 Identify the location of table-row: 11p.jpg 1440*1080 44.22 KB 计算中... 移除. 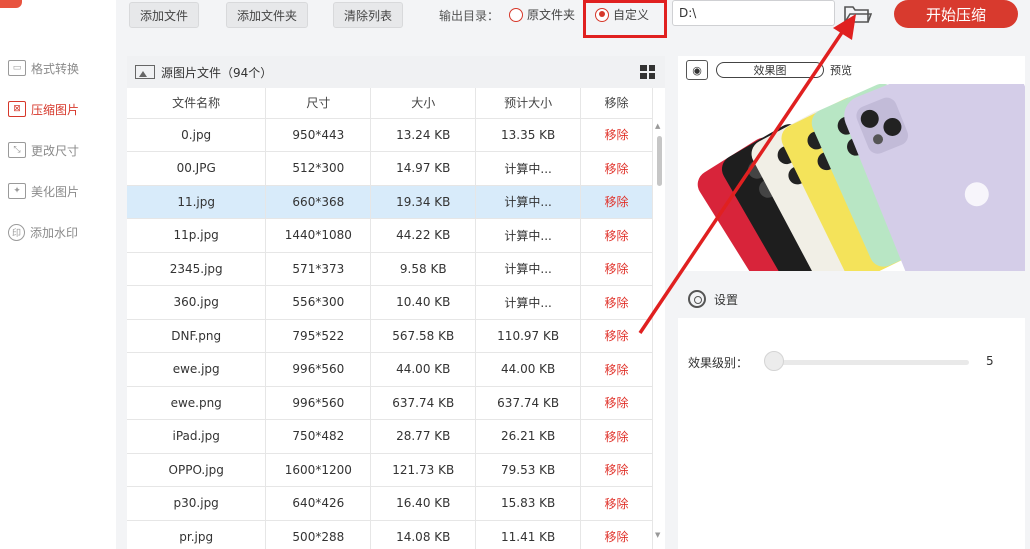
(390, 235).